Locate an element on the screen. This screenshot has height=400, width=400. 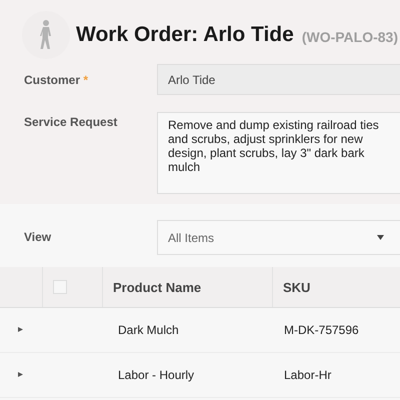
select-all-checkbox is located at coordinates (60, 287).